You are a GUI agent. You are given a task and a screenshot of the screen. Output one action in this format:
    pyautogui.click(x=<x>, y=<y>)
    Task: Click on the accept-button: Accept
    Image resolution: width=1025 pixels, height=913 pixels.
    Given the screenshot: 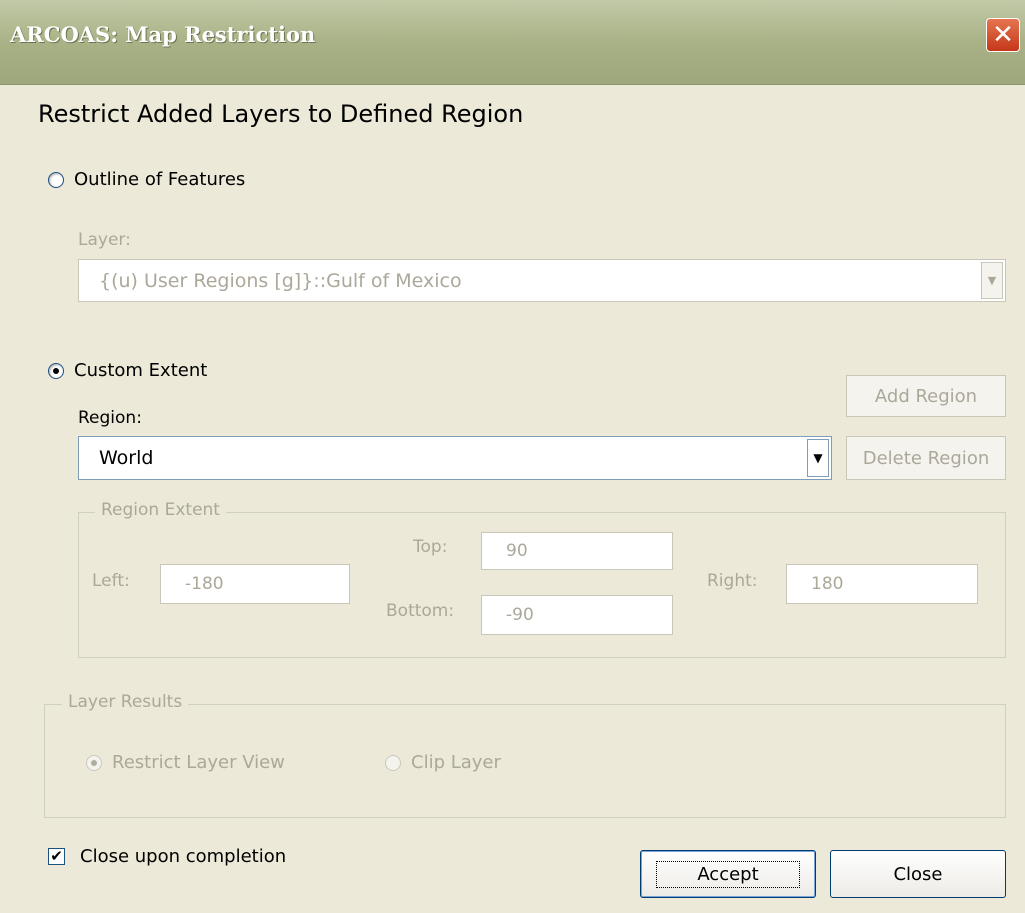 What is the action you would take?
    pyautogui.click(x=728, y=874)
    